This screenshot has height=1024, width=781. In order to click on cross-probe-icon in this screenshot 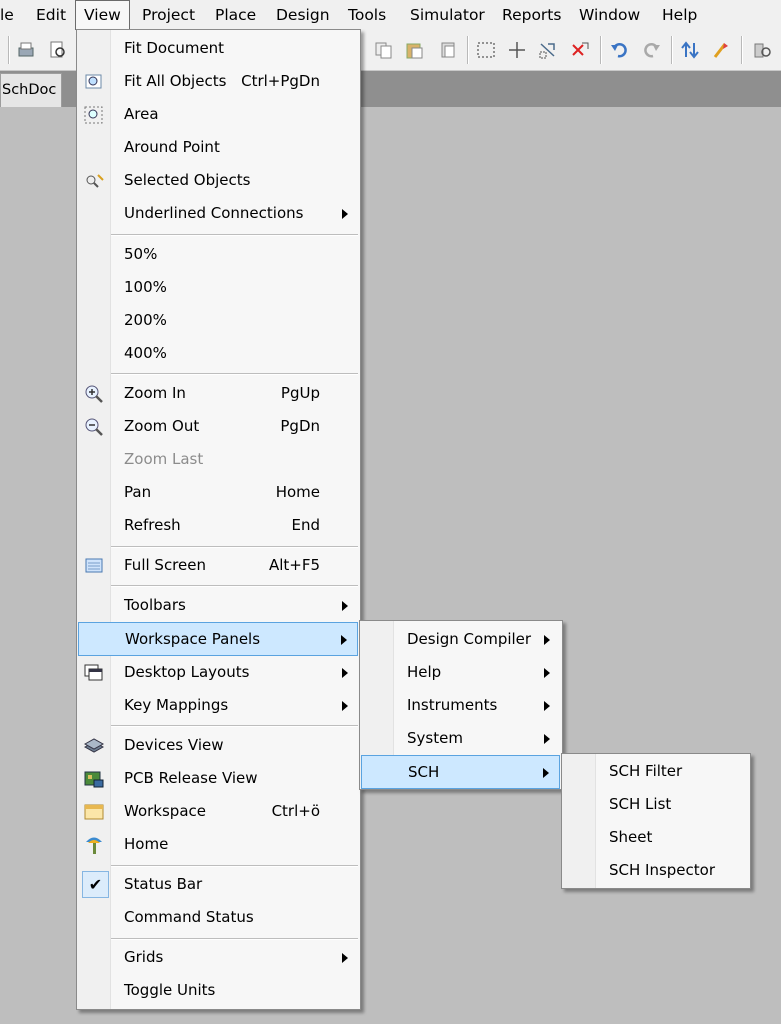, I will do `click(721, 50)`.